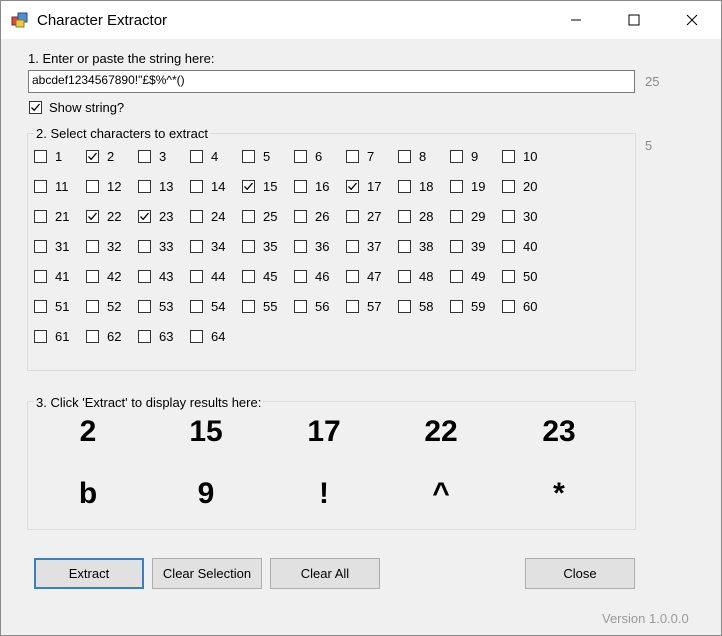  What do you see at coordinates (692, 20) in the screenshot?
I see `close-window-button` at bounding box center [692, 20].